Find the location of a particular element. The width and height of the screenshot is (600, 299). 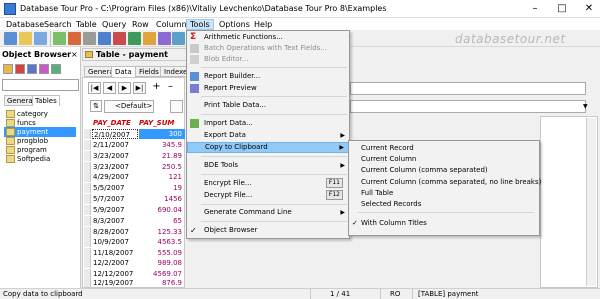

chevron-down-icon: ▼ is located at coordinates (585, 106).